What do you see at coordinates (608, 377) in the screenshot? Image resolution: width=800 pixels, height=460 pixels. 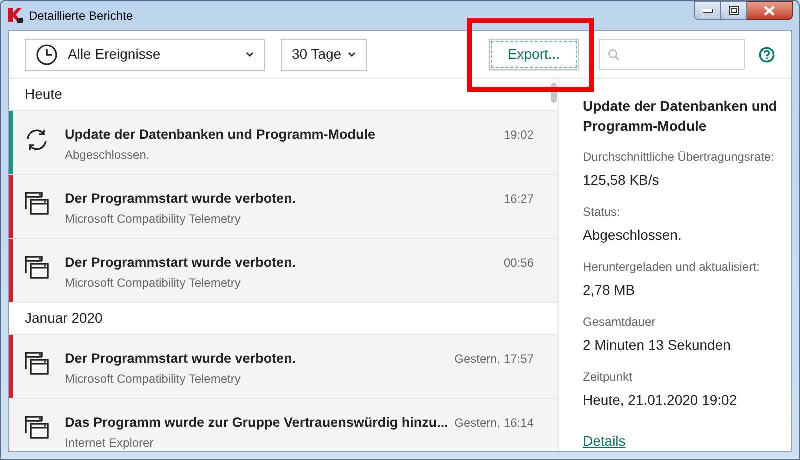 I see `field-label: Zeitpunkt` at bounding box center [608, 377].